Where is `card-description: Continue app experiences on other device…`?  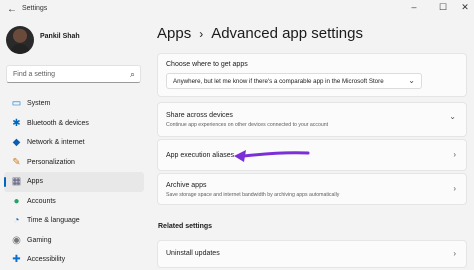 card-description: Continue app experiences on other device… is located at coordinates (247, 125).